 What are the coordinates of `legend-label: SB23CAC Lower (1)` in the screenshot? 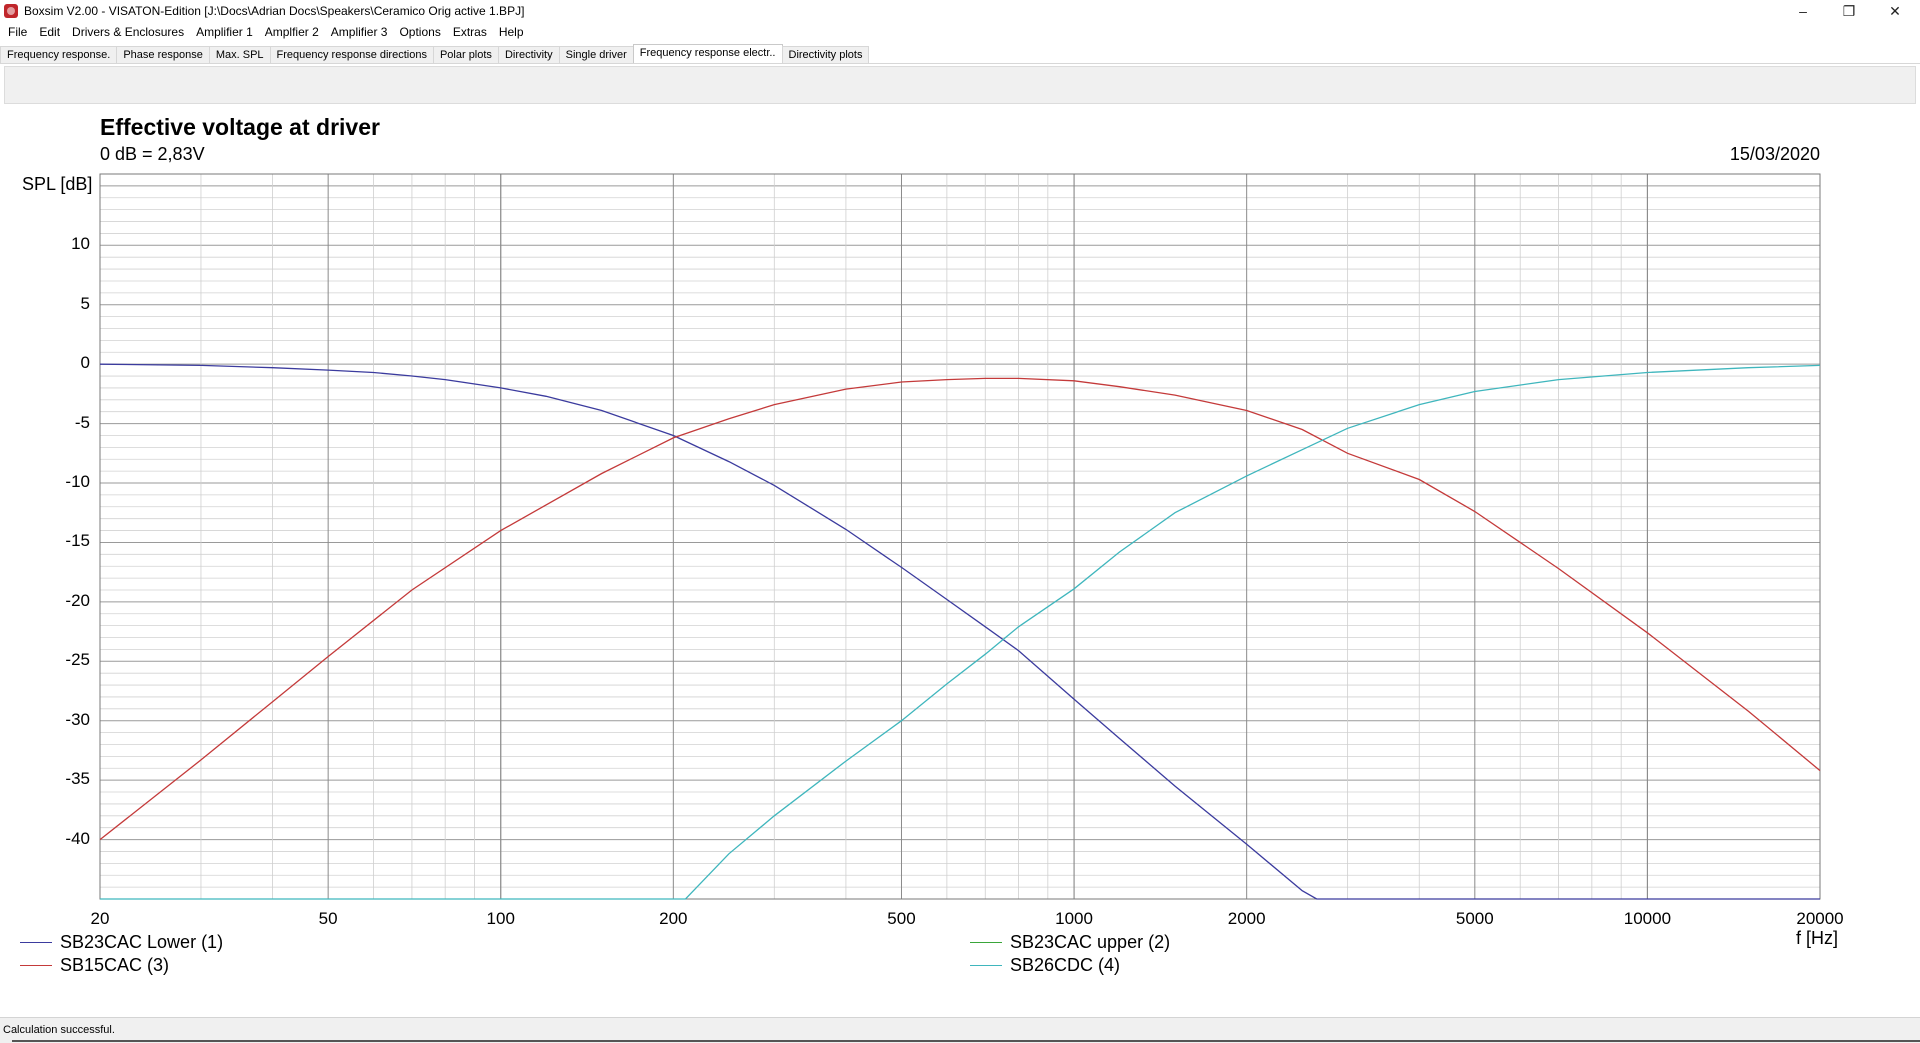 It's located at (142, 942).